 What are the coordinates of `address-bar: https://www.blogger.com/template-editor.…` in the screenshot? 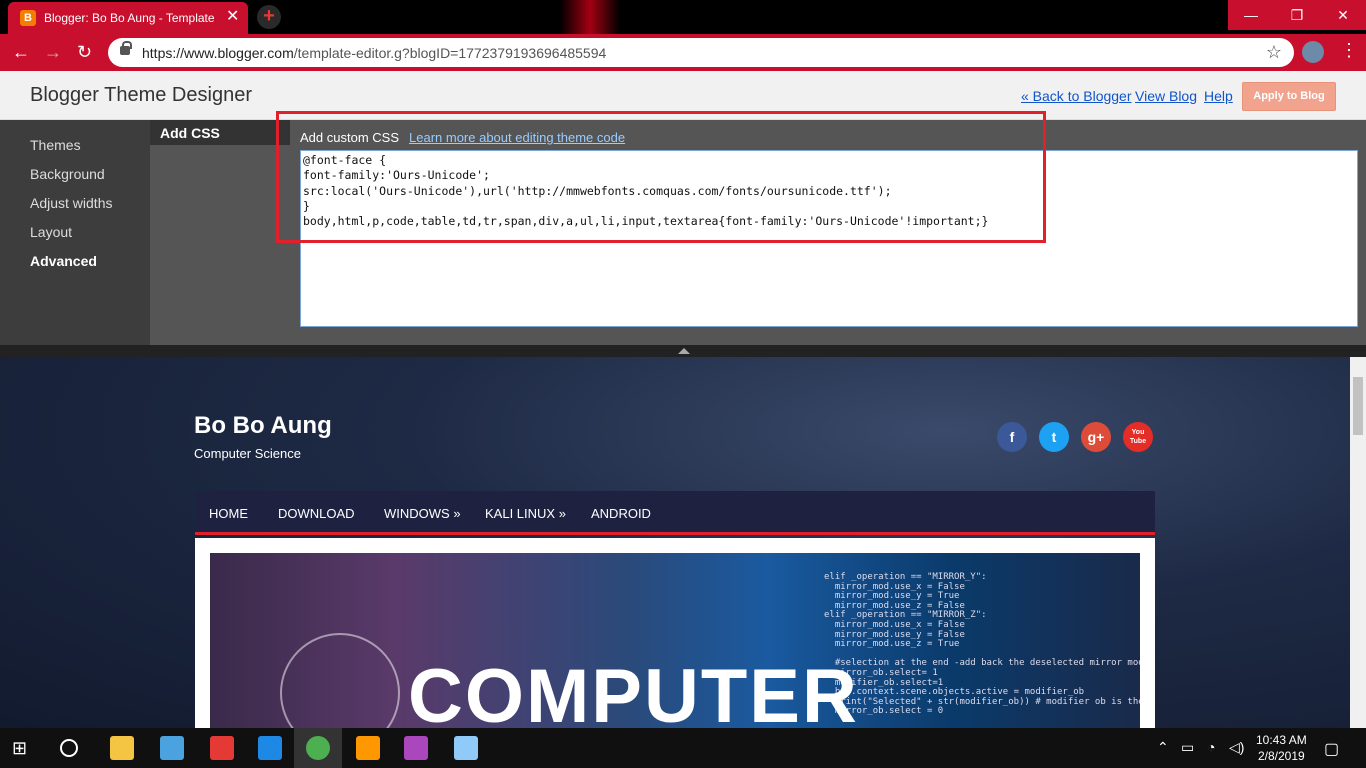 It's located at (701, 52).